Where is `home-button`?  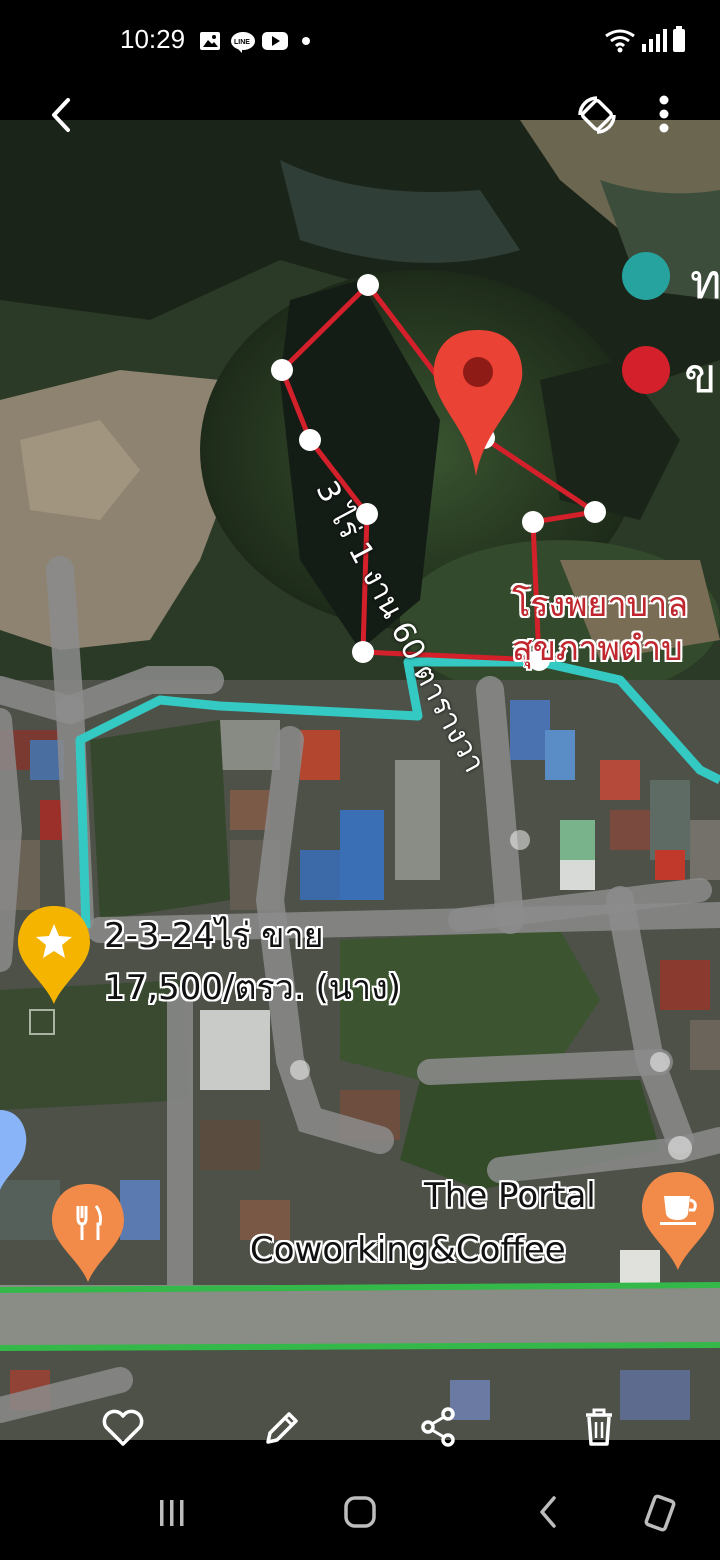 home-button is located at coordinates (360, 1512).